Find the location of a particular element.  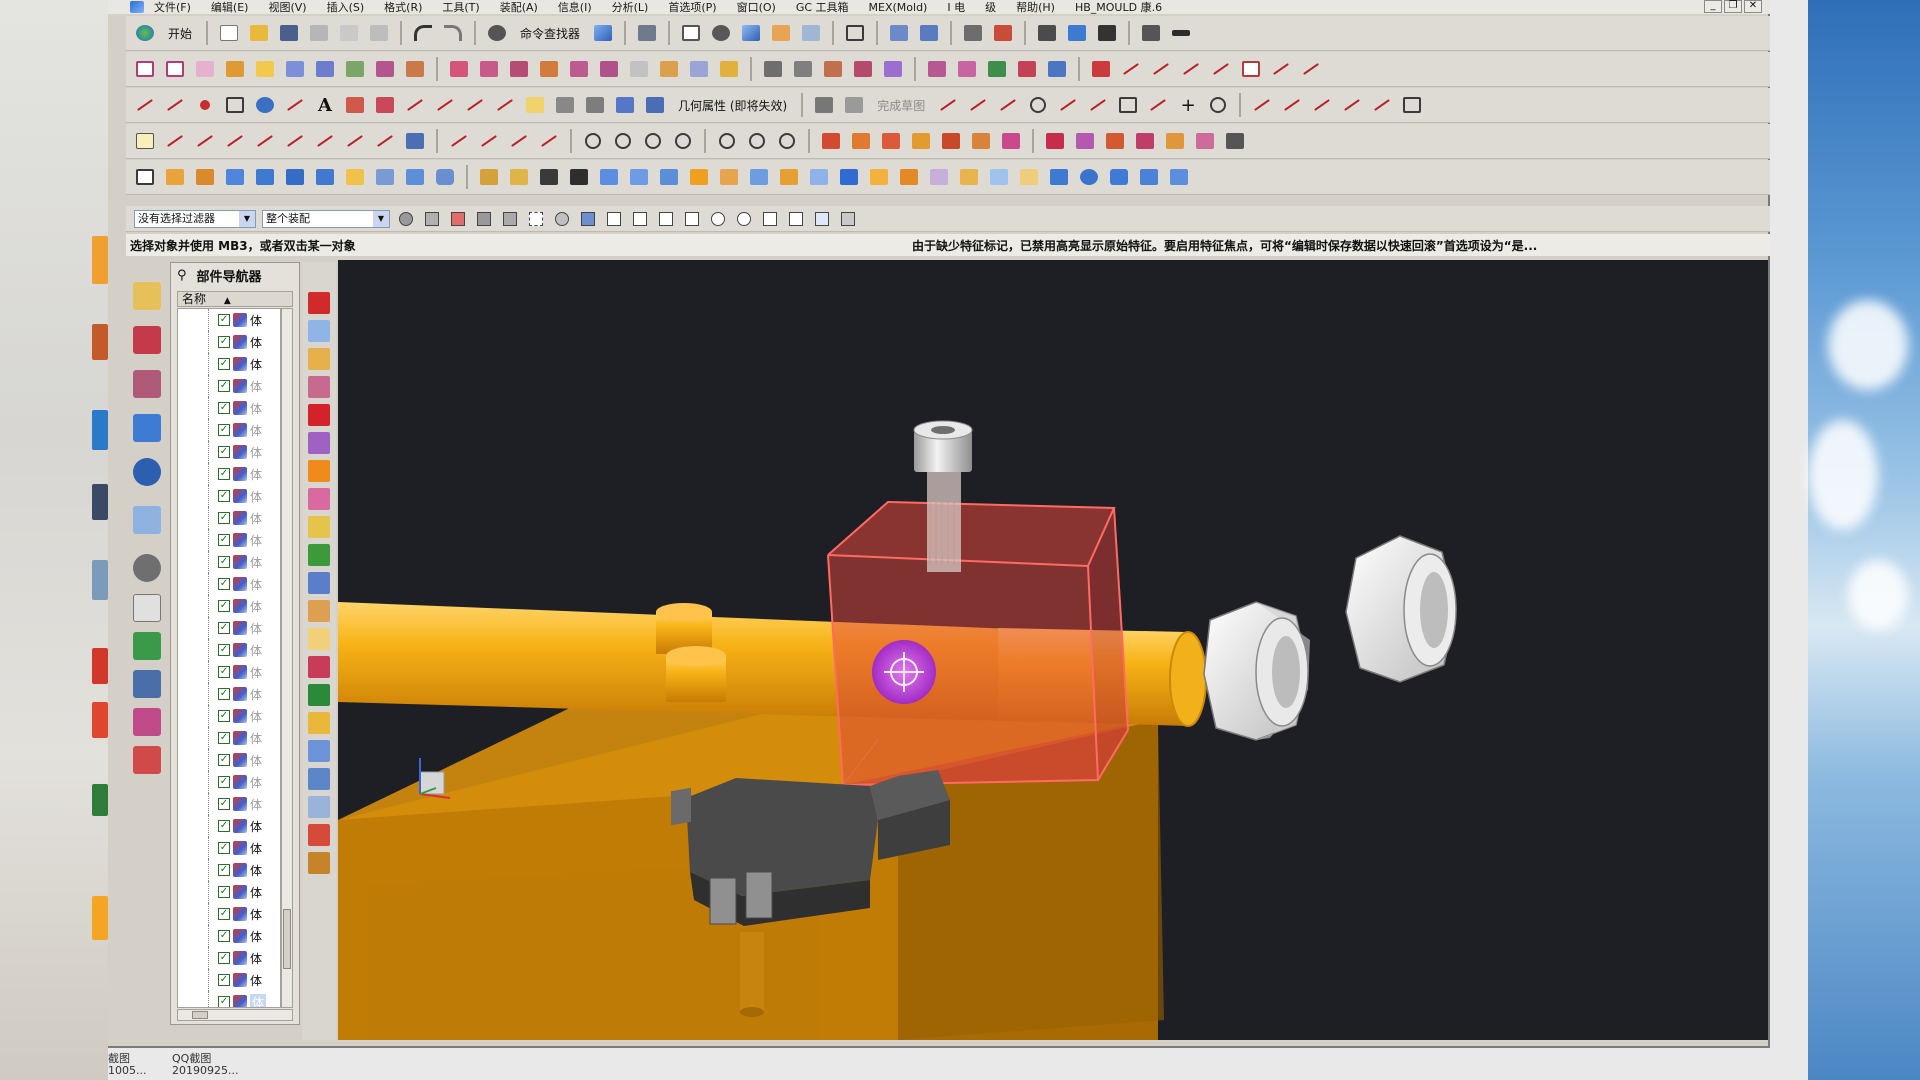

rectangle-icon is located at coordinates (235, 105).